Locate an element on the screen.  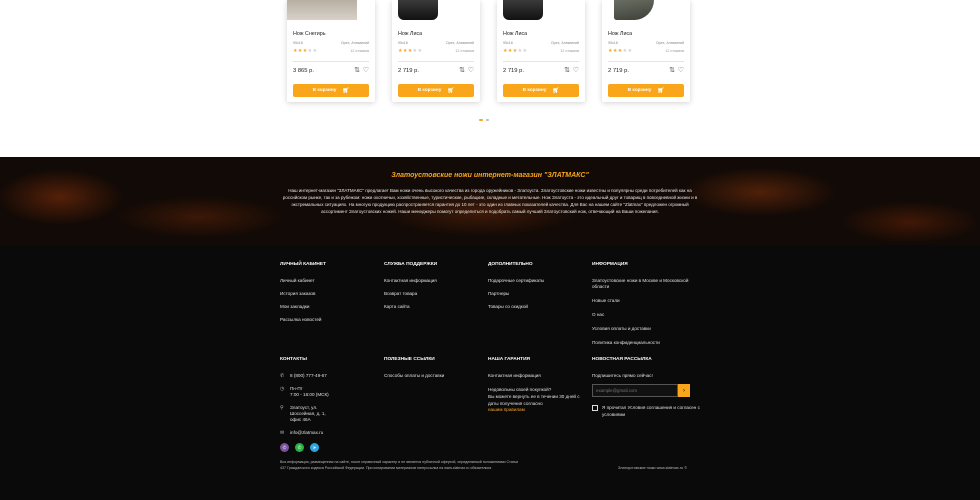
whatsapp-icon: ✆ is located at coordinates (299, 447).